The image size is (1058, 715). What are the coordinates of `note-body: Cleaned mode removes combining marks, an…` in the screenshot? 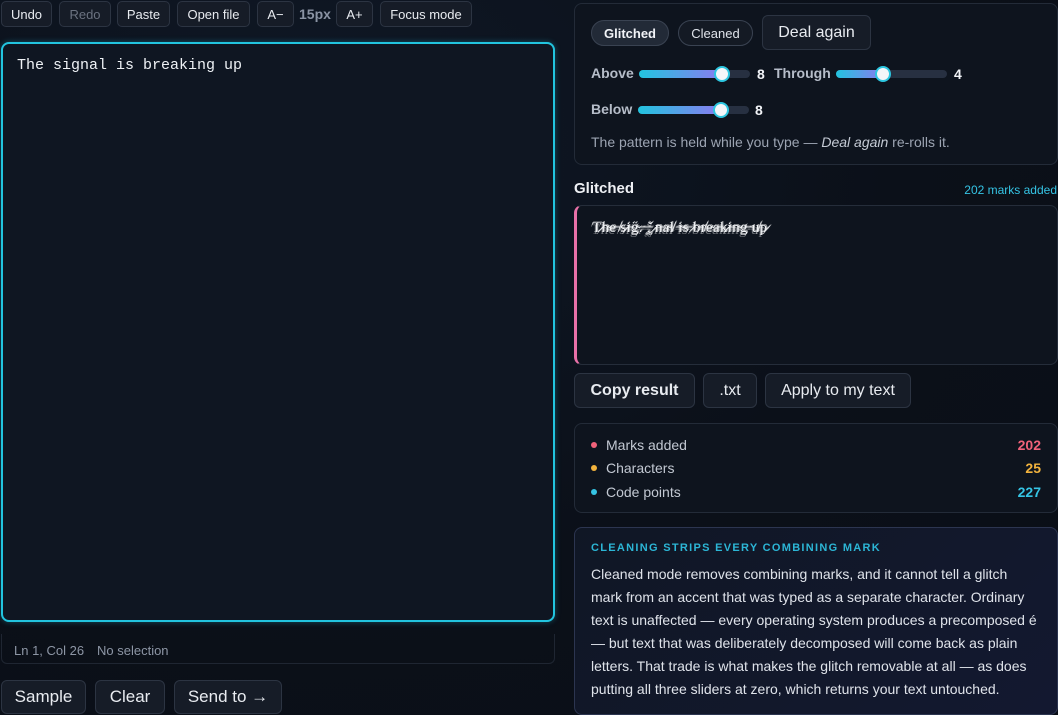 It's located at (814, 631).